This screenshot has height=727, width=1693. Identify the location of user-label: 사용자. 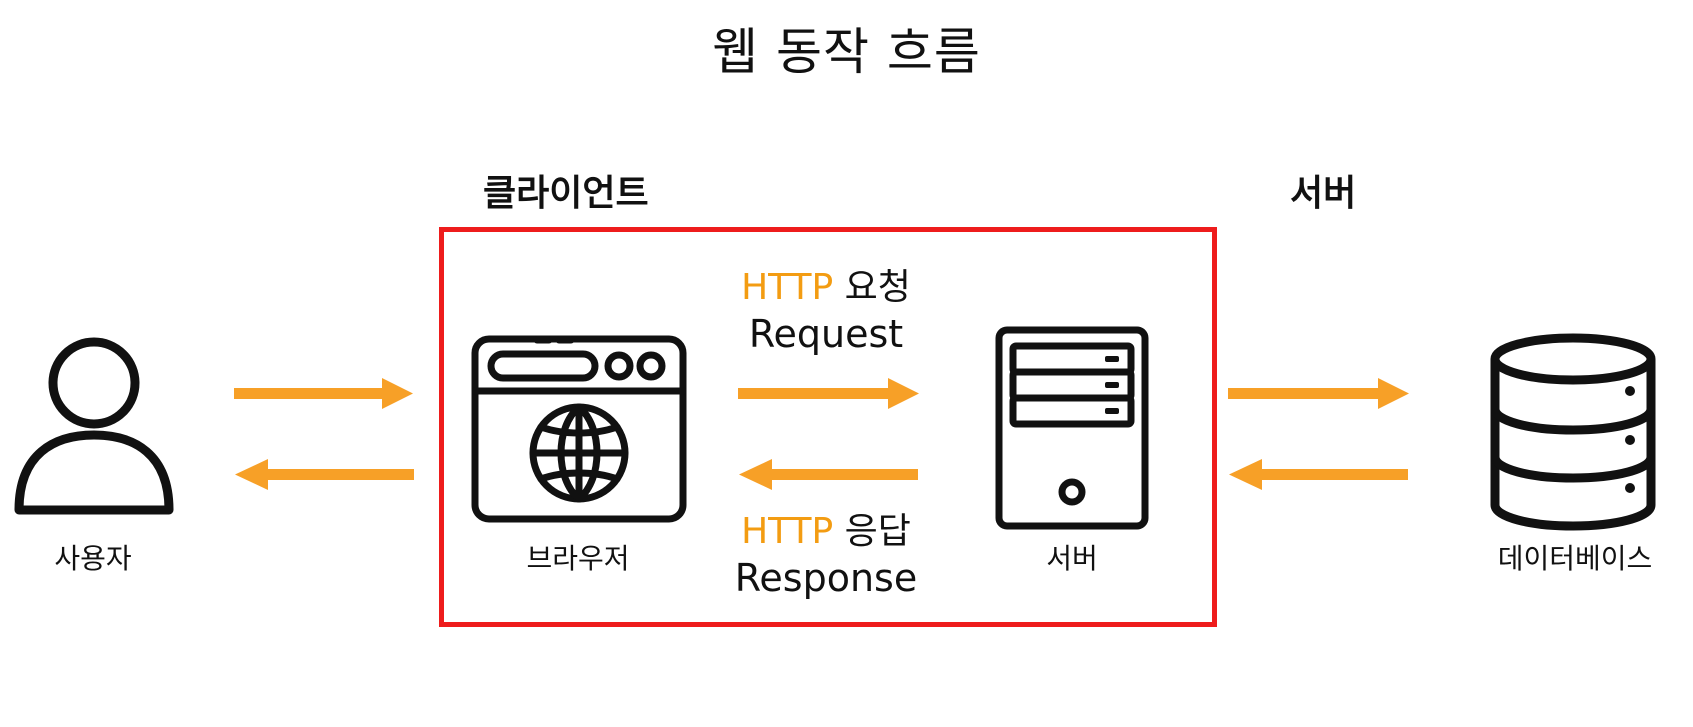
(93, 558).